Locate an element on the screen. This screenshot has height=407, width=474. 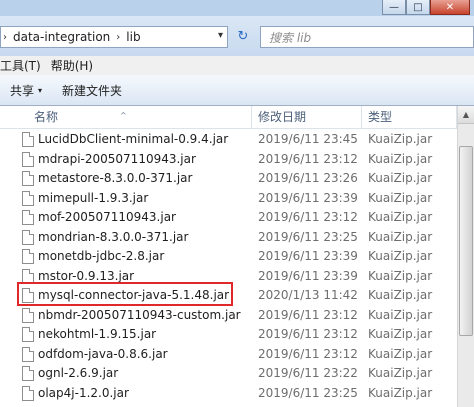
new-folder-label: 新建文件夹 is located at coordinates (92, 90).